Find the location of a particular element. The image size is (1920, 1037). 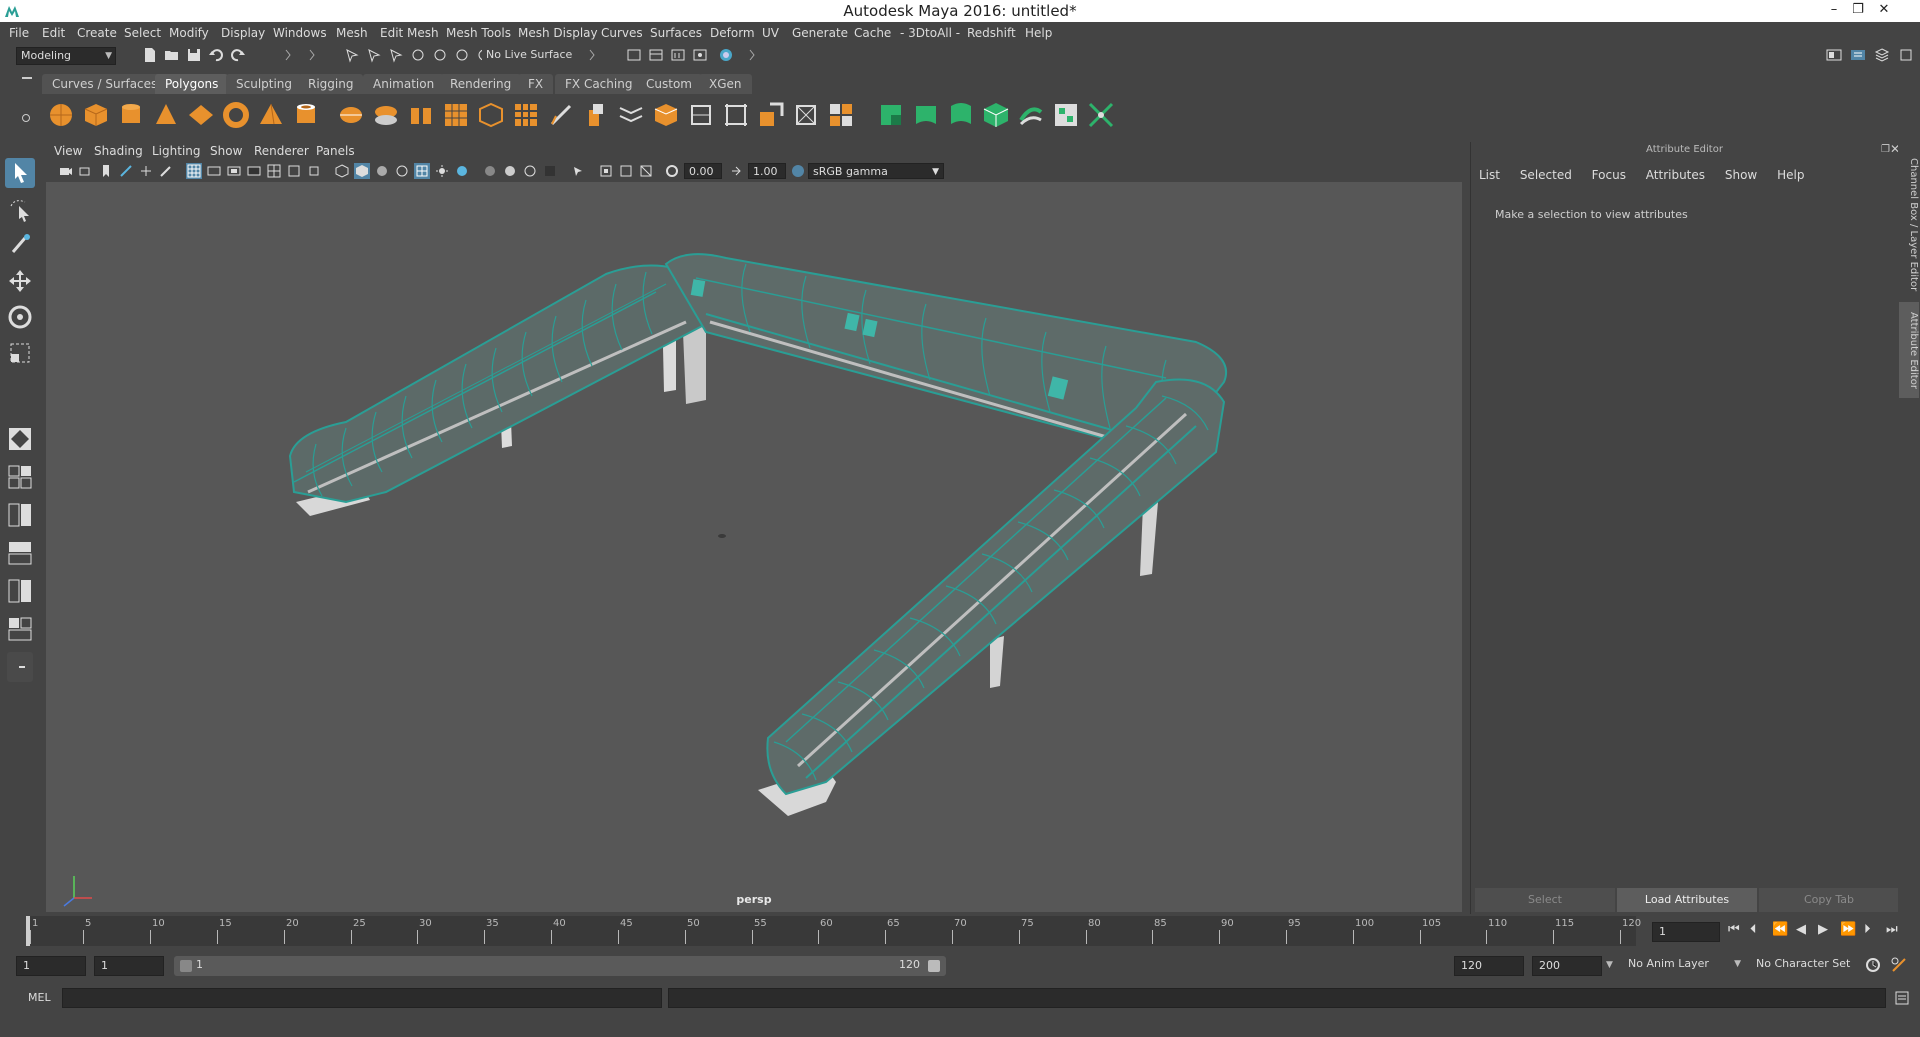

poly-cube-icon is located at coordinates (96, 115).